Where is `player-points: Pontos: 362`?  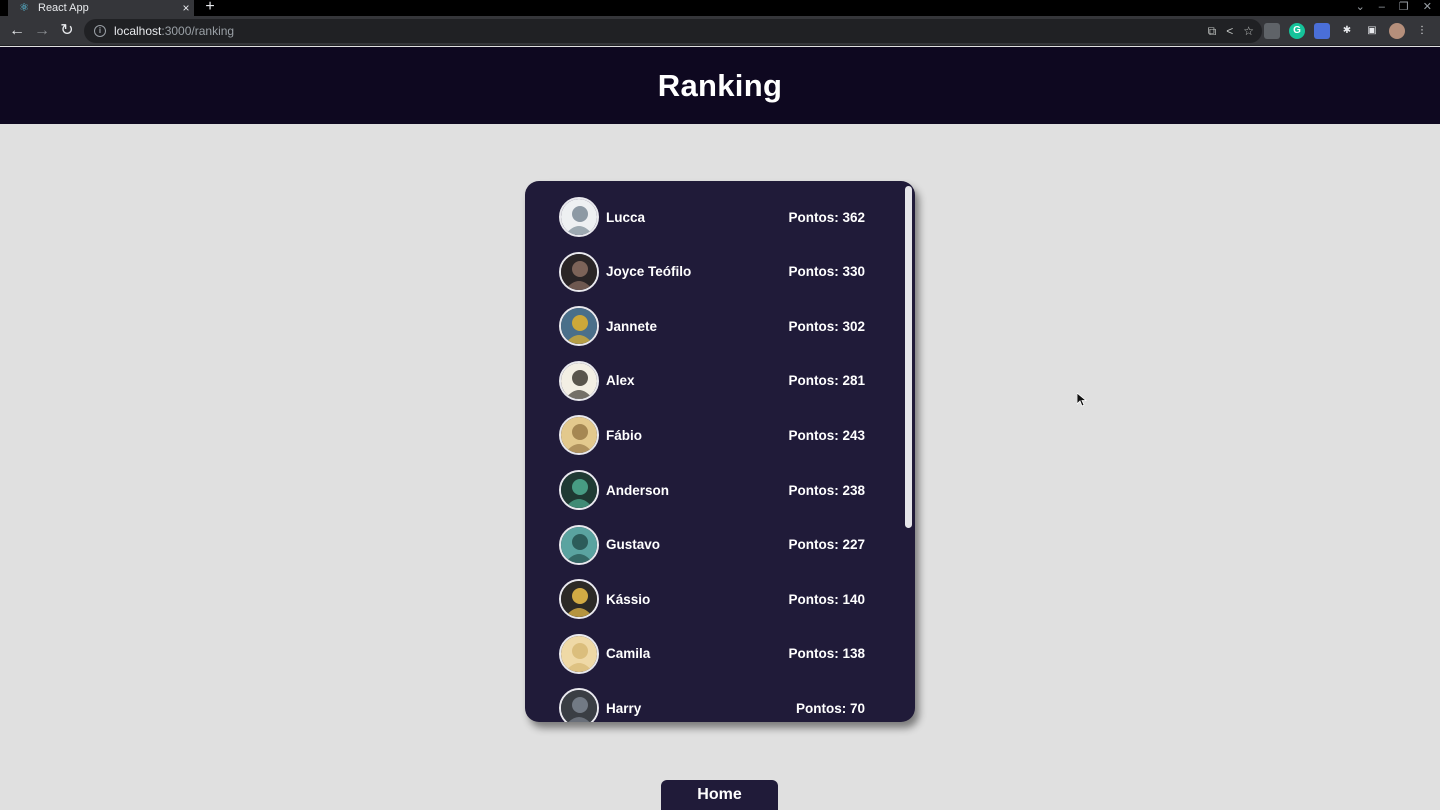 player-points: Pontos: 362 is located at coordinates (826, 217).